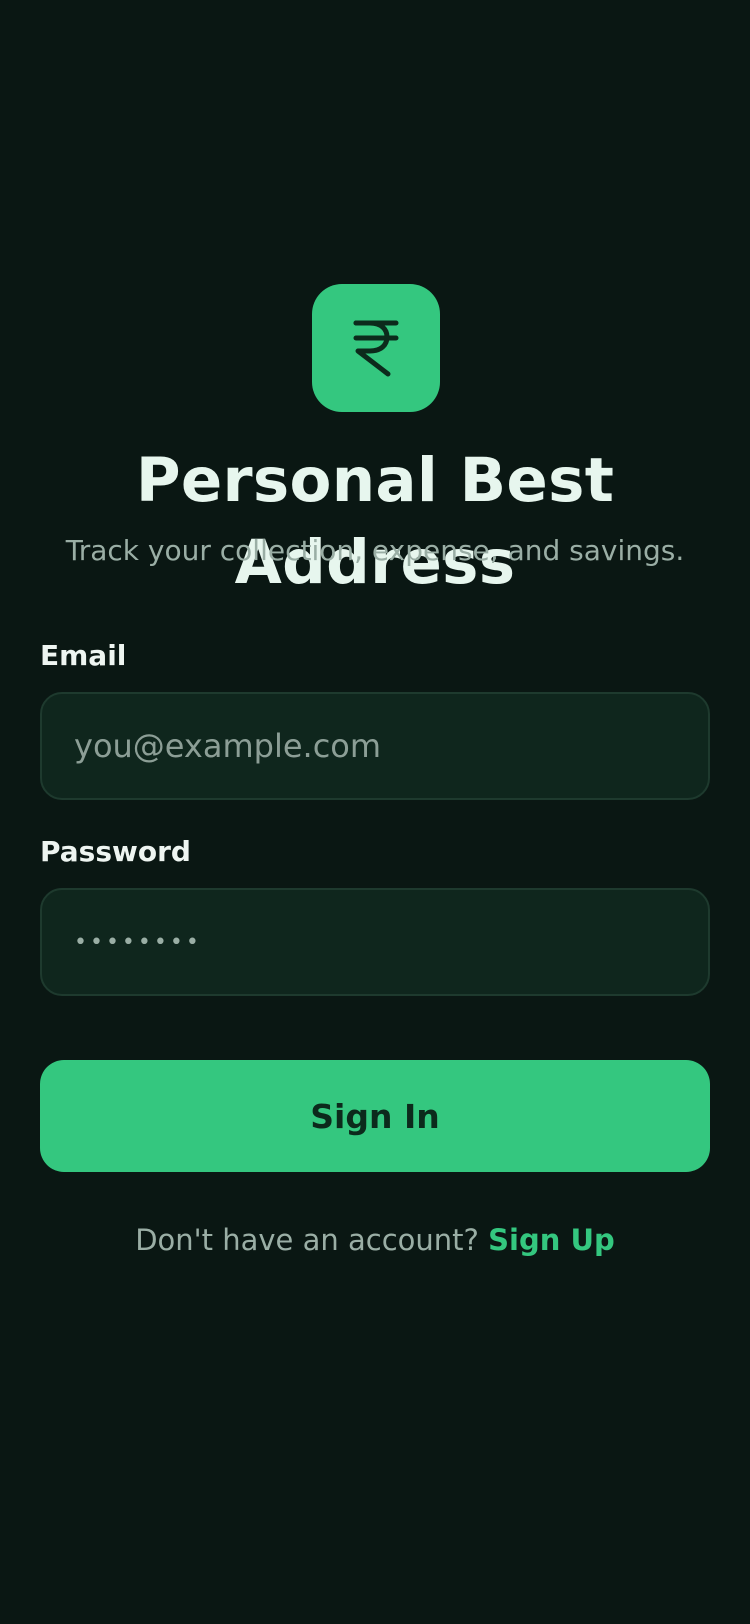  Describe the element at coordinates (83, 655) in the screenshot. I see `email-label: Email` at that location.